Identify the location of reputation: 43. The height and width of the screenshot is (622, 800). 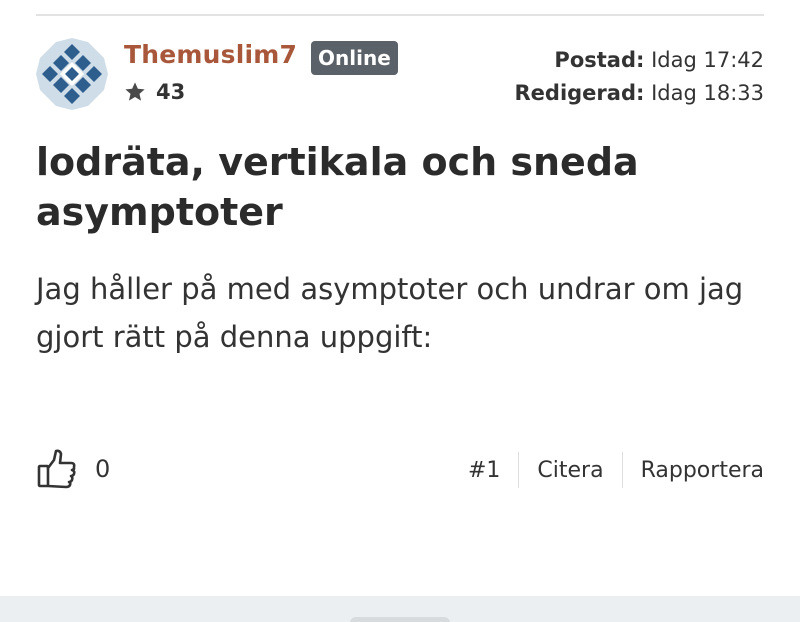
(154, 92).